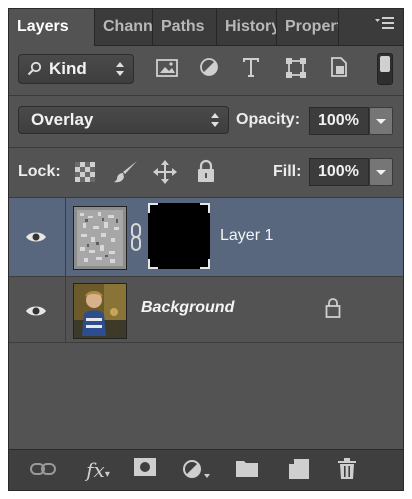 This screenshot has height=499, width=412. Describe the element at coordinates (209, 69) in the screenshot. I see `adjustment-filter-icon` at that location.